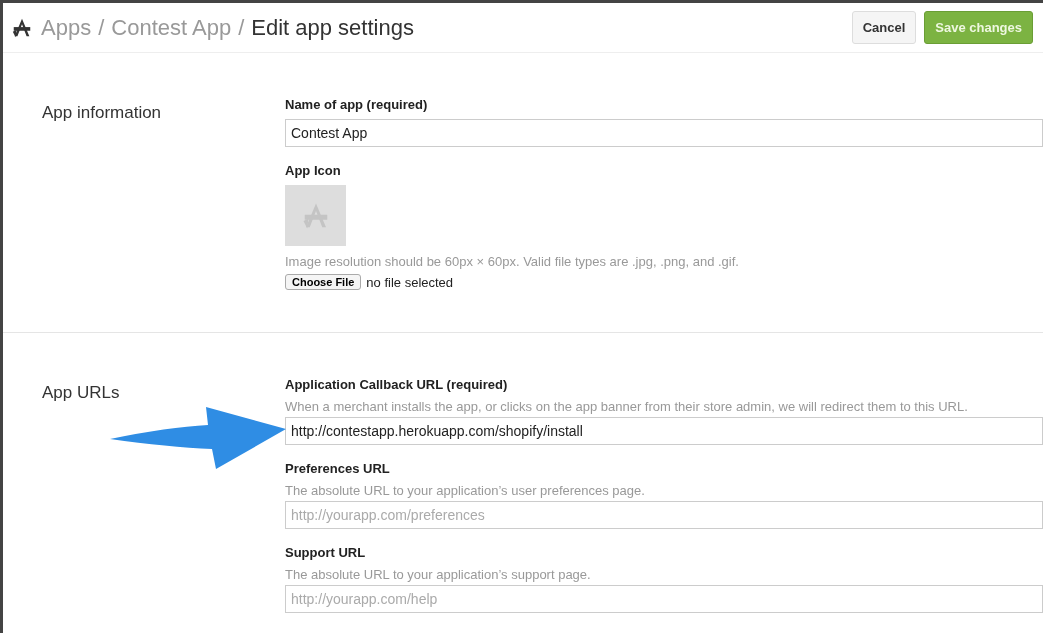 The width and height of the screenshot is (1043, 633). Describe the element at coordinates (664, 431) in the screenshot. I see `text-field: http://contestapp.herokuapp.com/shopify/install` at that location.